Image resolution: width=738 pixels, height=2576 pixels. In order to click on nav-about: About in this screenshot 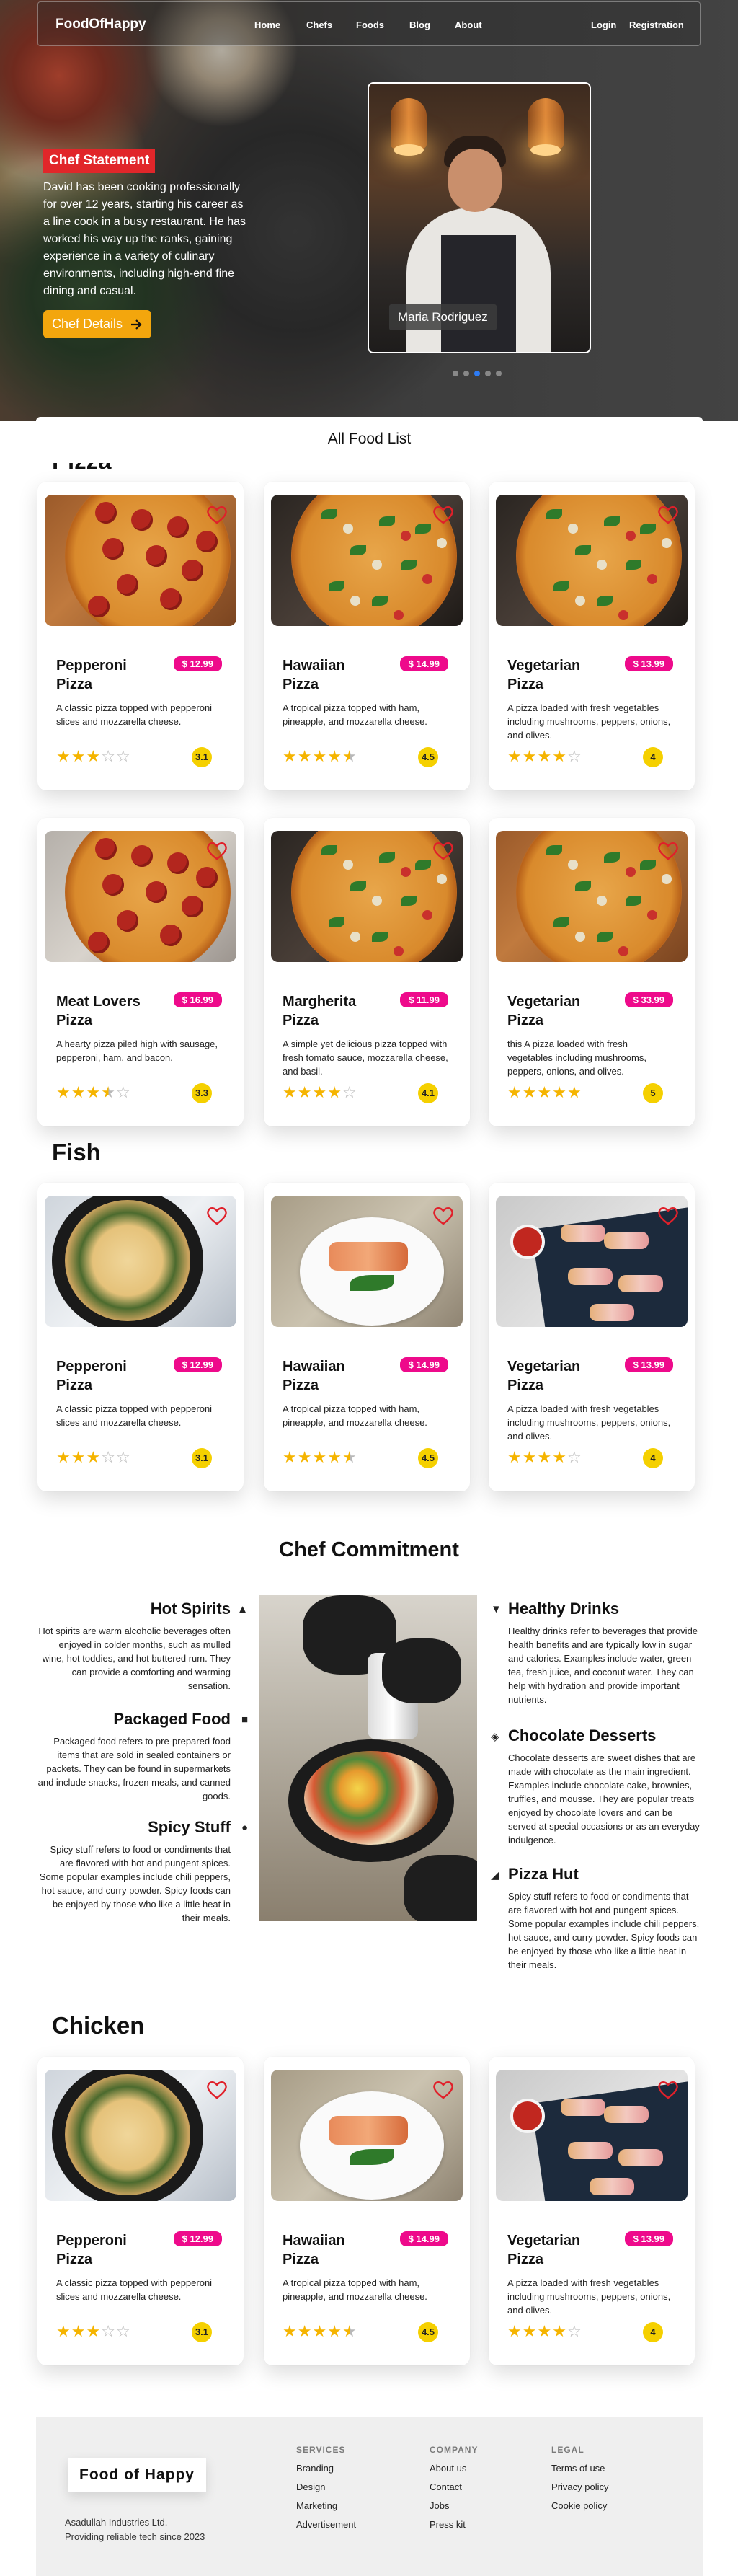, I will do `click(468, 24)`.